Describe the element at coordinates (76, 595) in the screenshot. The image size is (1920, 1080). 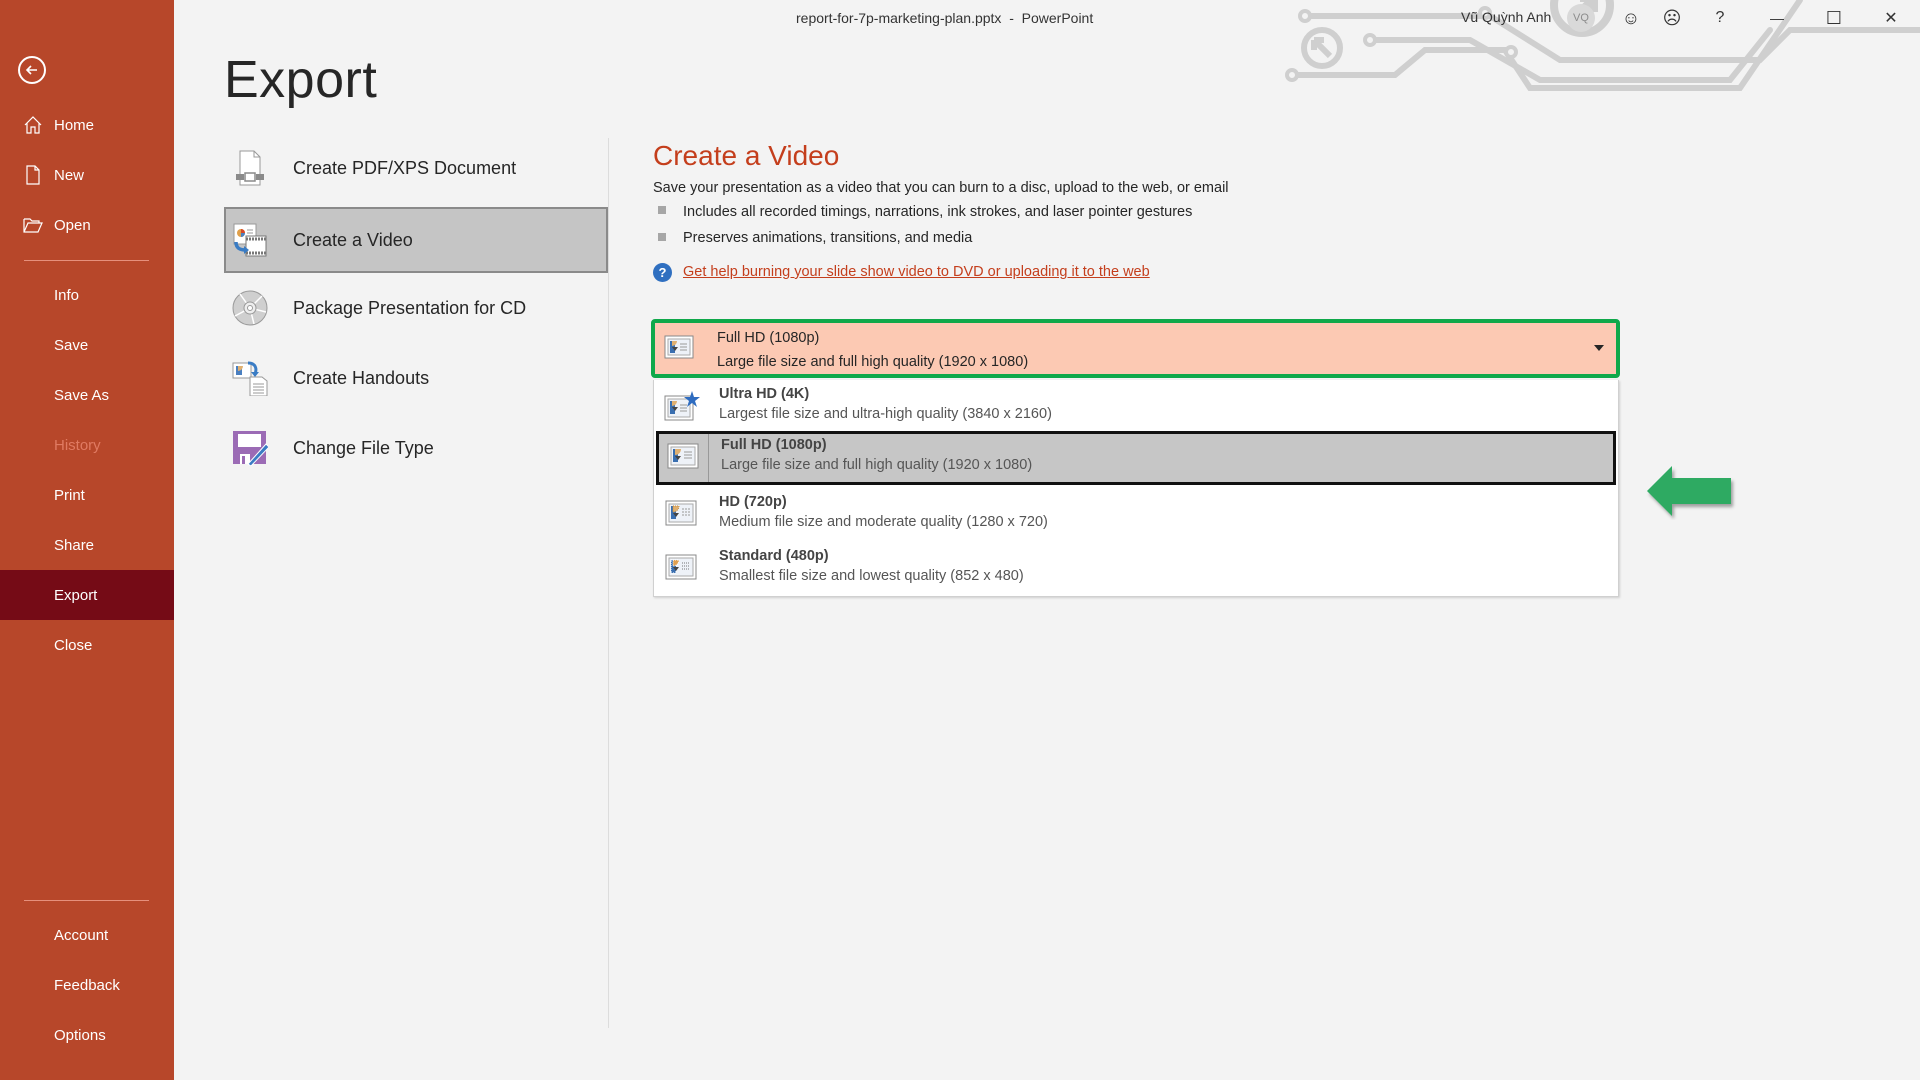
I see `sidebar-item-label: Export` at that location.